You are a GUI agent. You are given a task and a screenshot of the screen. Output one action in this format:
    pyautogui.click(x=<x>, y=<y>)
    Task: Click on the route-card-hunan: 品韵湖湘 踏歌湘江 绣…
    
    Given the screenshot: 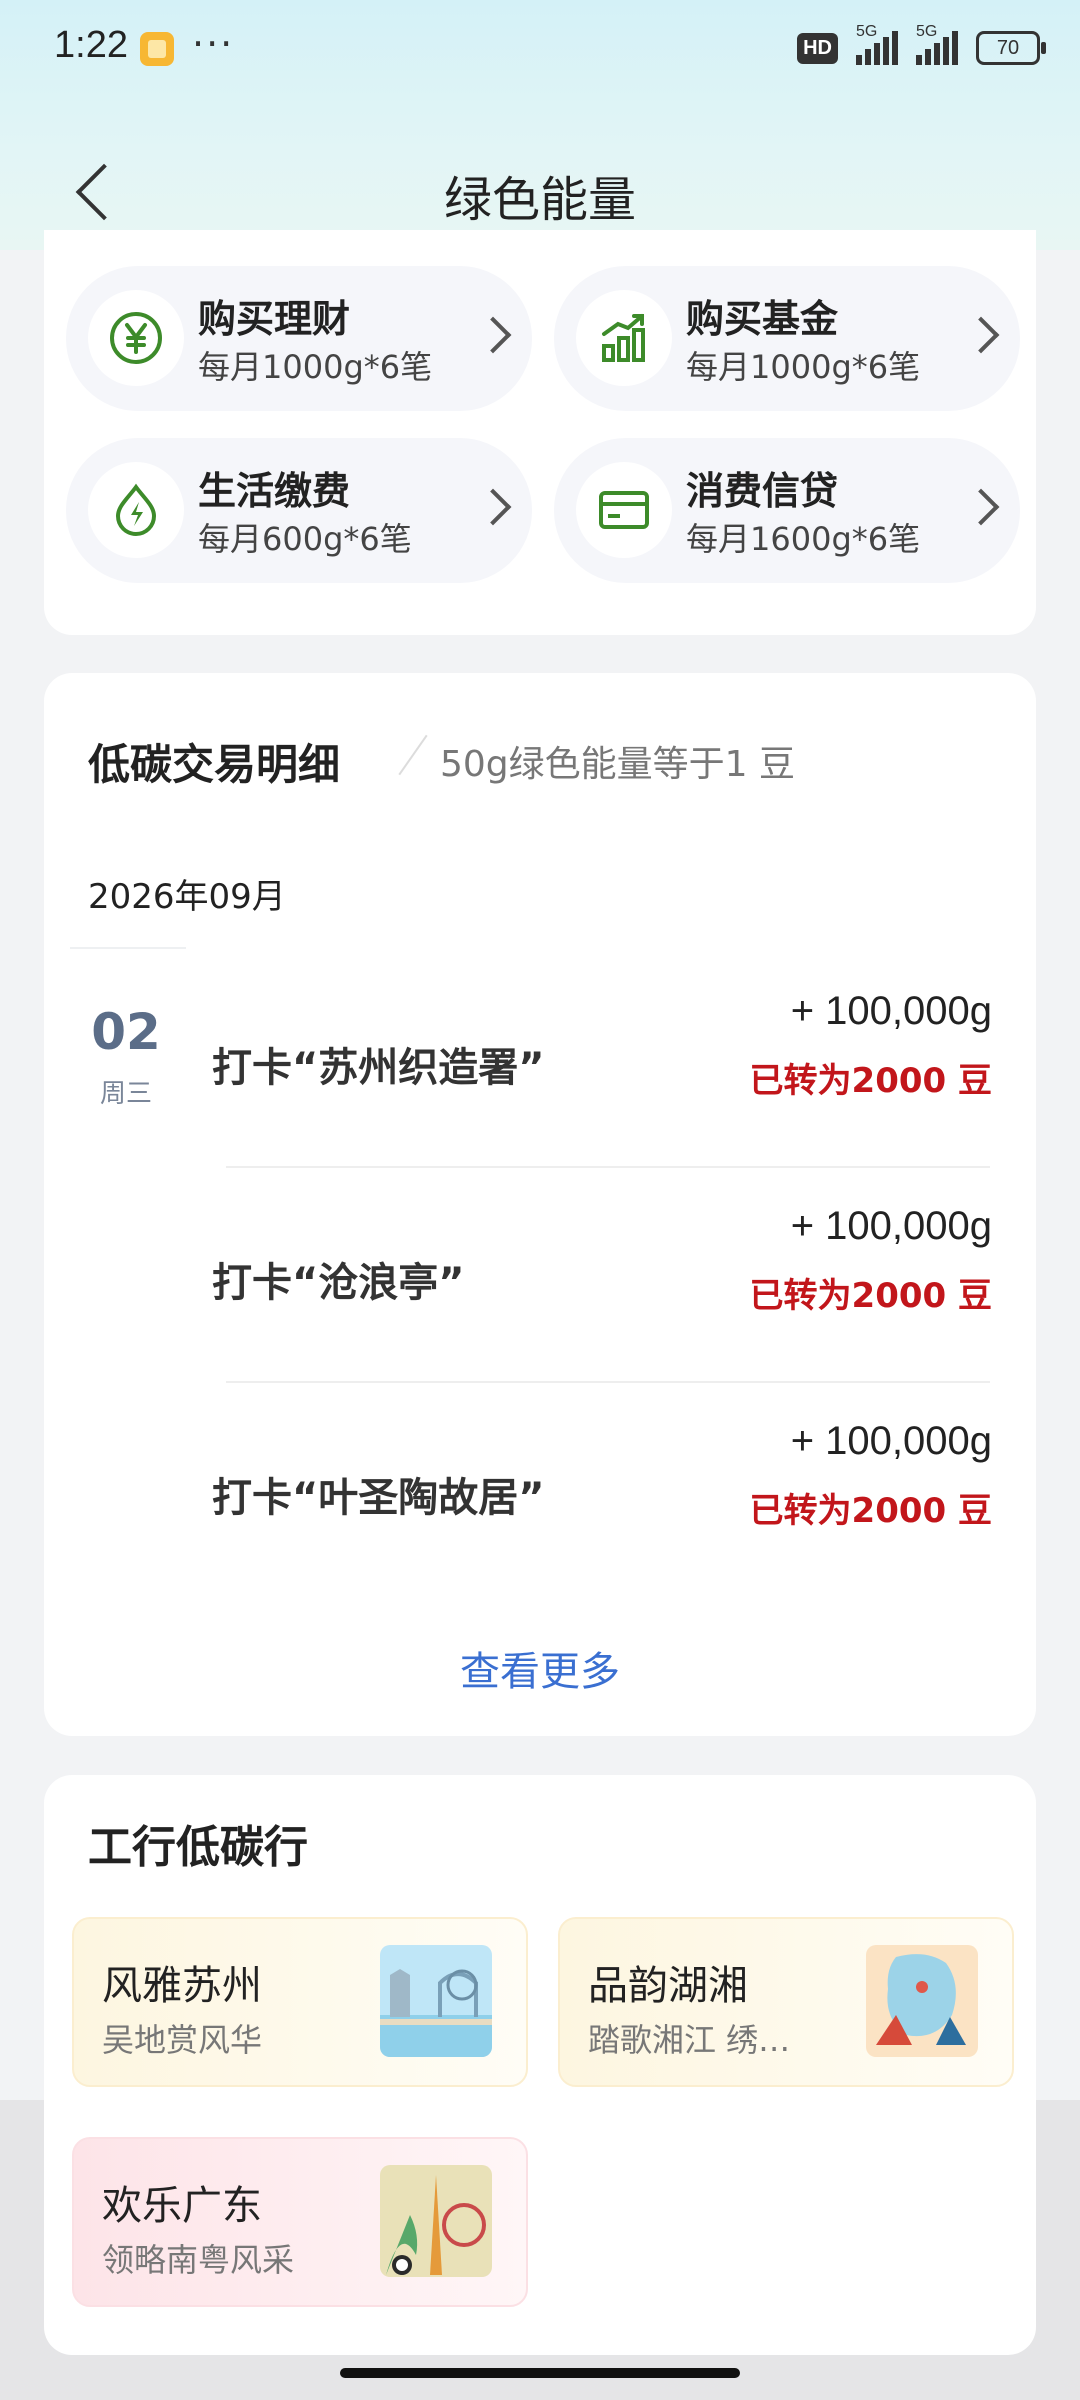 What is the action you would take?
    pyautogui.click(x=786, y=2002)
    